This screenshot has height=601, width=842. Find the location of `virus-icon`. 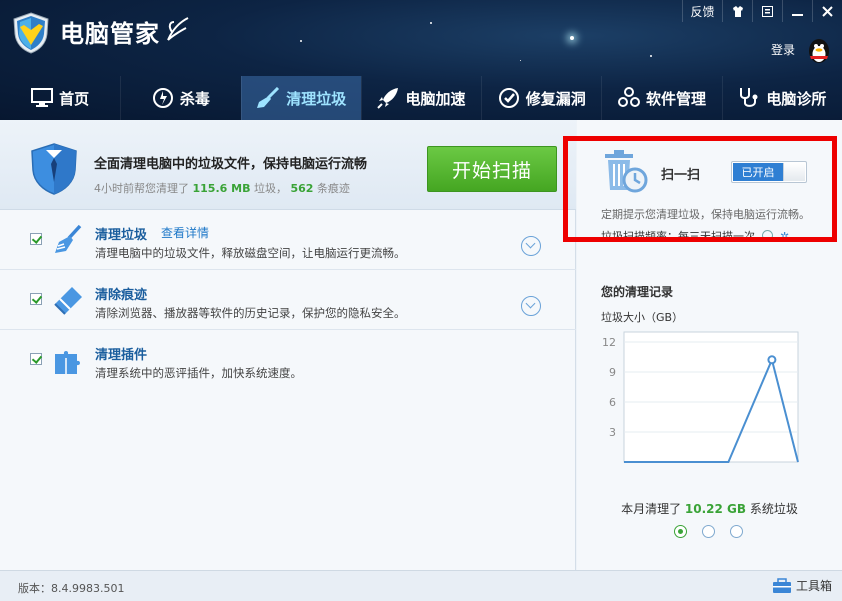

virus-icon is located at coordinates (162, 98).